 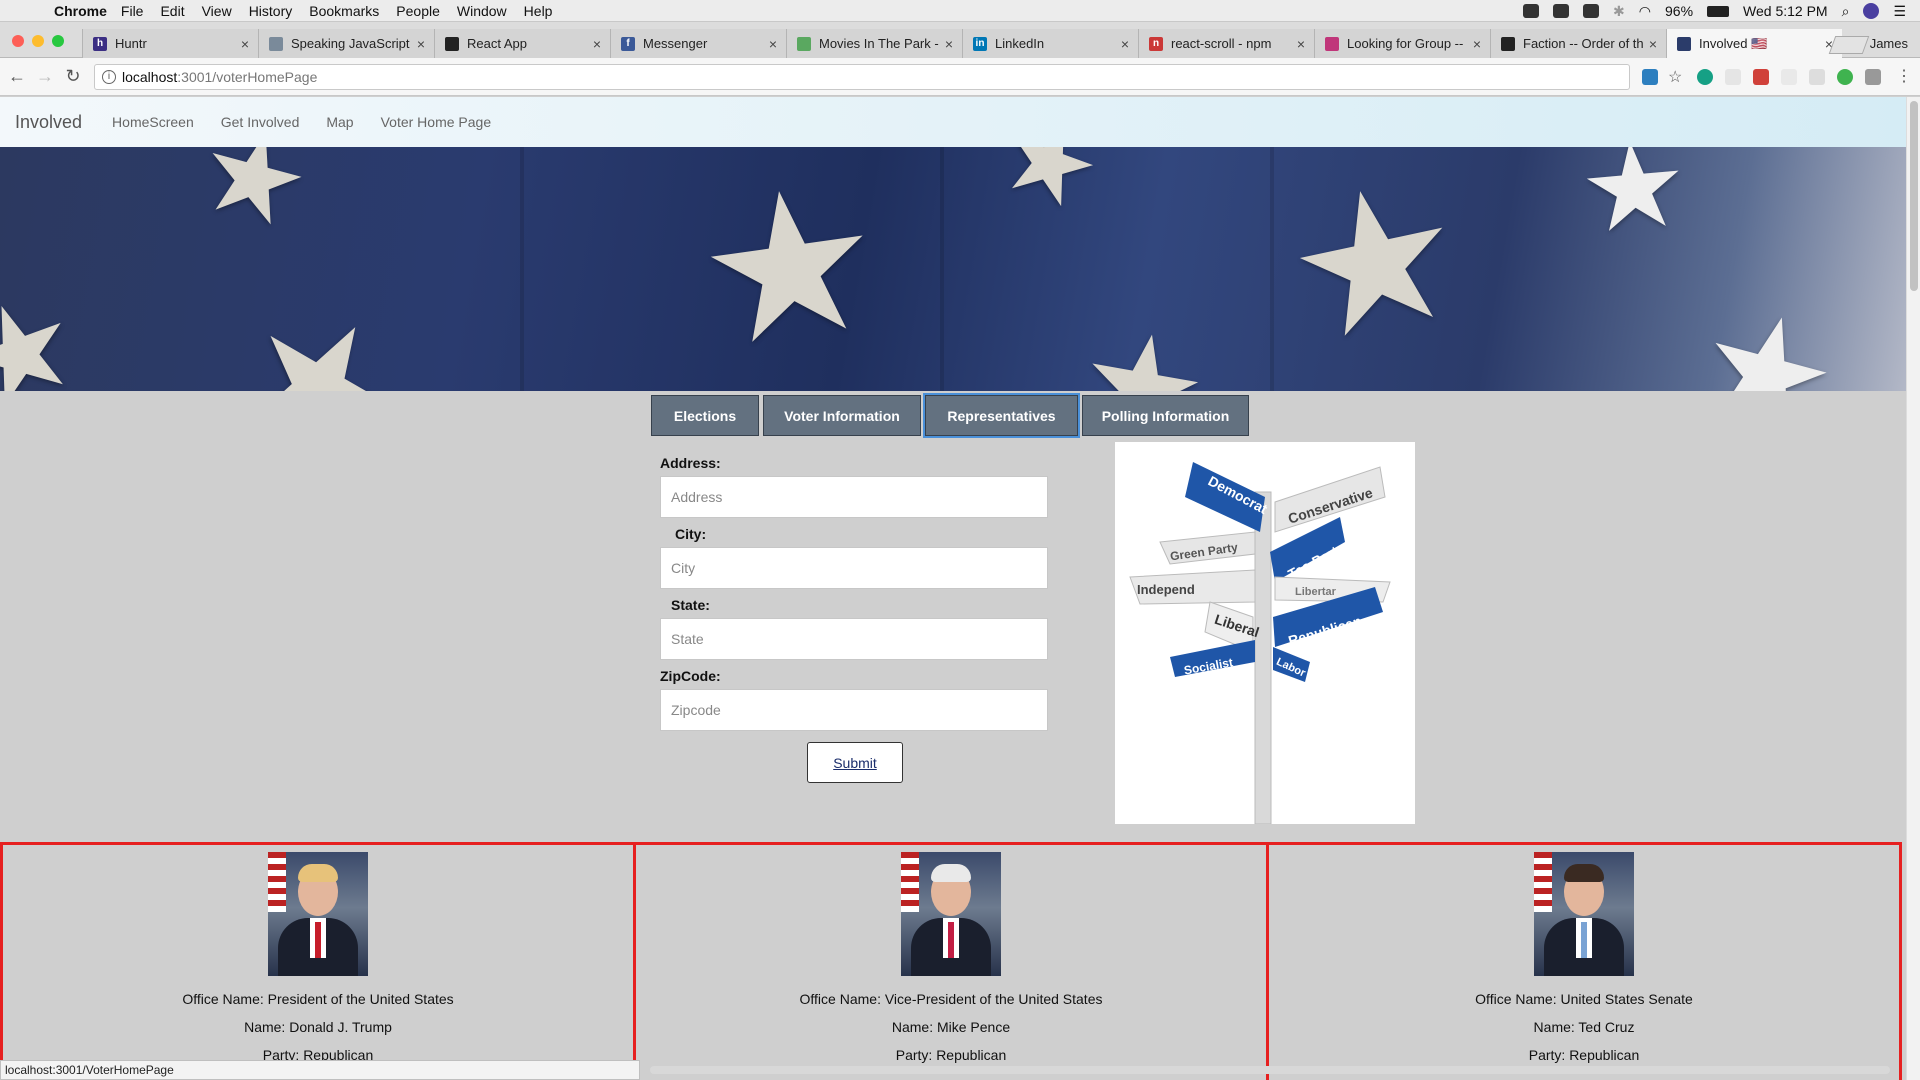 I want to click on battery-icon, so click(x=1718, y=11).